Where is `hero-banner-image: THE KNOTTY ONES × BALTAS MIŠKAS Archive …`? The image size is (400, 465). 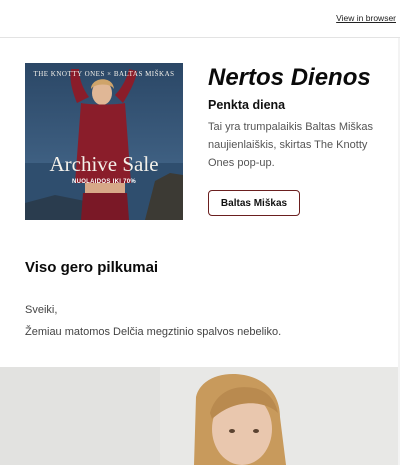 hero-banner-image: THE KNOTTY ONES × BALTAS MIŠKAS Archive … is located at coordinates (104, 141).